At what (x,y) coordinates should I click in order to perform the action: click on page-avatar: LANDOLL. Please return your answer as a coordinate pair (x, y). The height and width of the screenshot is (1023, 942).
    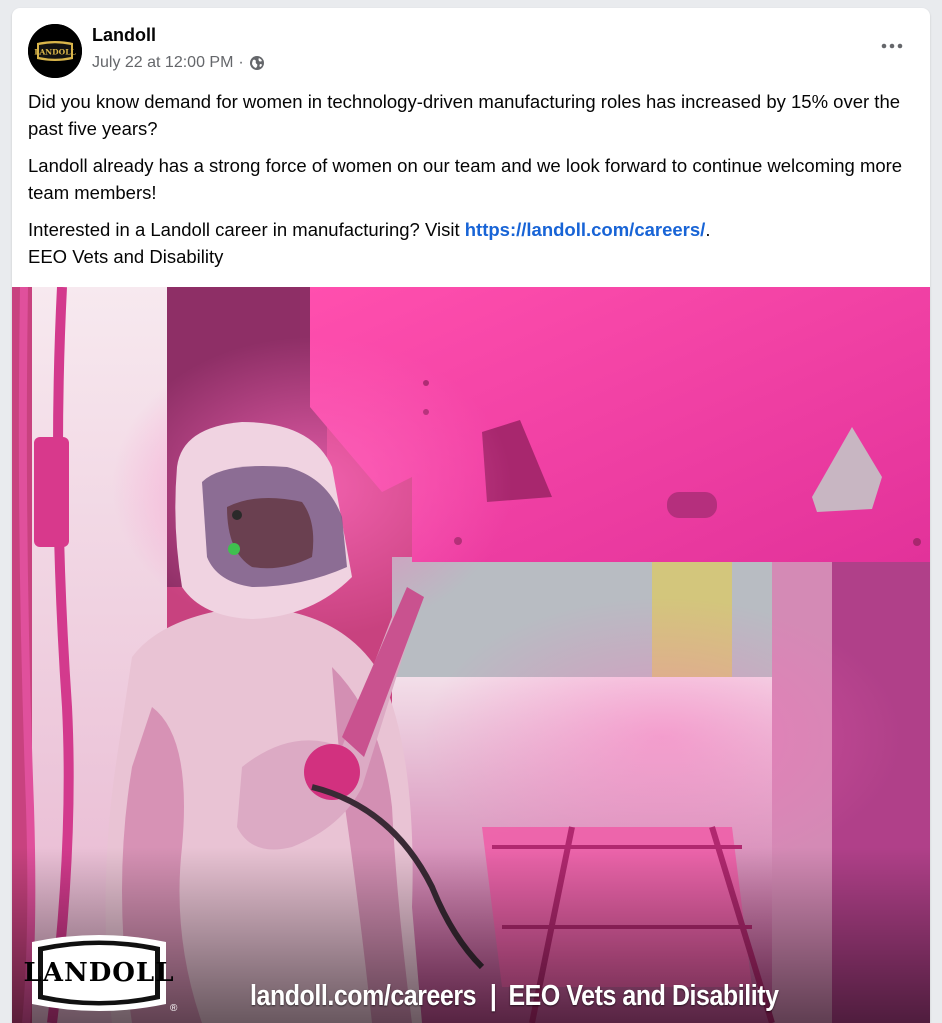
    Looking at the image, I should click on (55, 51).